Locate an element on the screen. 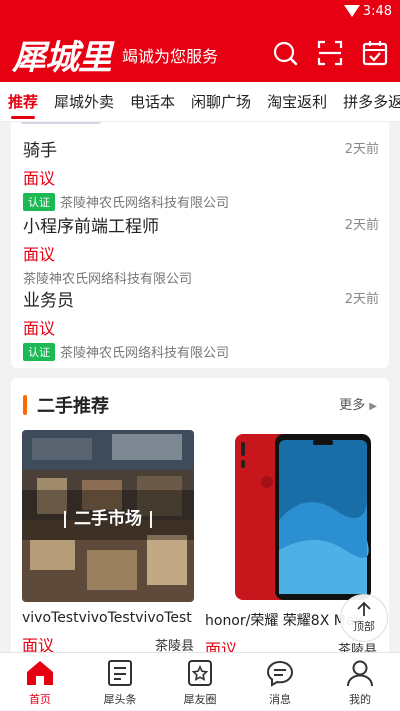  image-caption: | 二手市场 | is located at coordinates (108, 519).